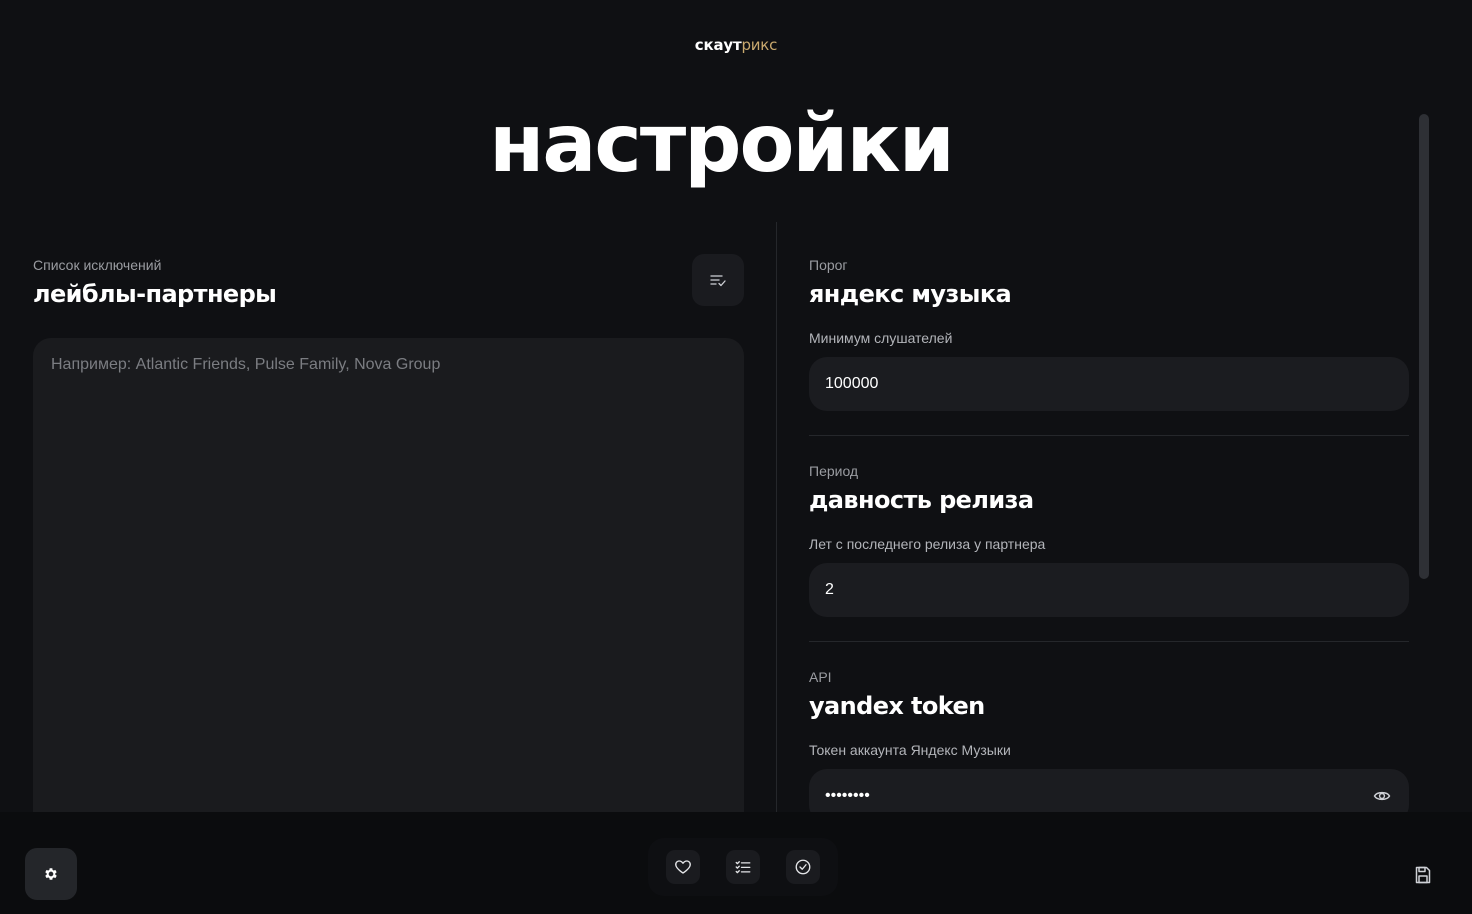 The image size is (1472, 914). I want to click on nav-list-button, so click(743, 867).